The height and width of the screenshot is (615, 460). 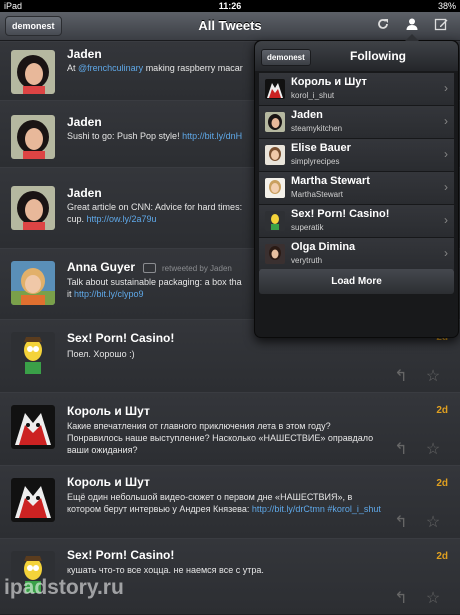 What do you see at coordinates (329, 82) in the screenshot?
I see `following-name: Король и Шут` at bounding box center [329, 82].